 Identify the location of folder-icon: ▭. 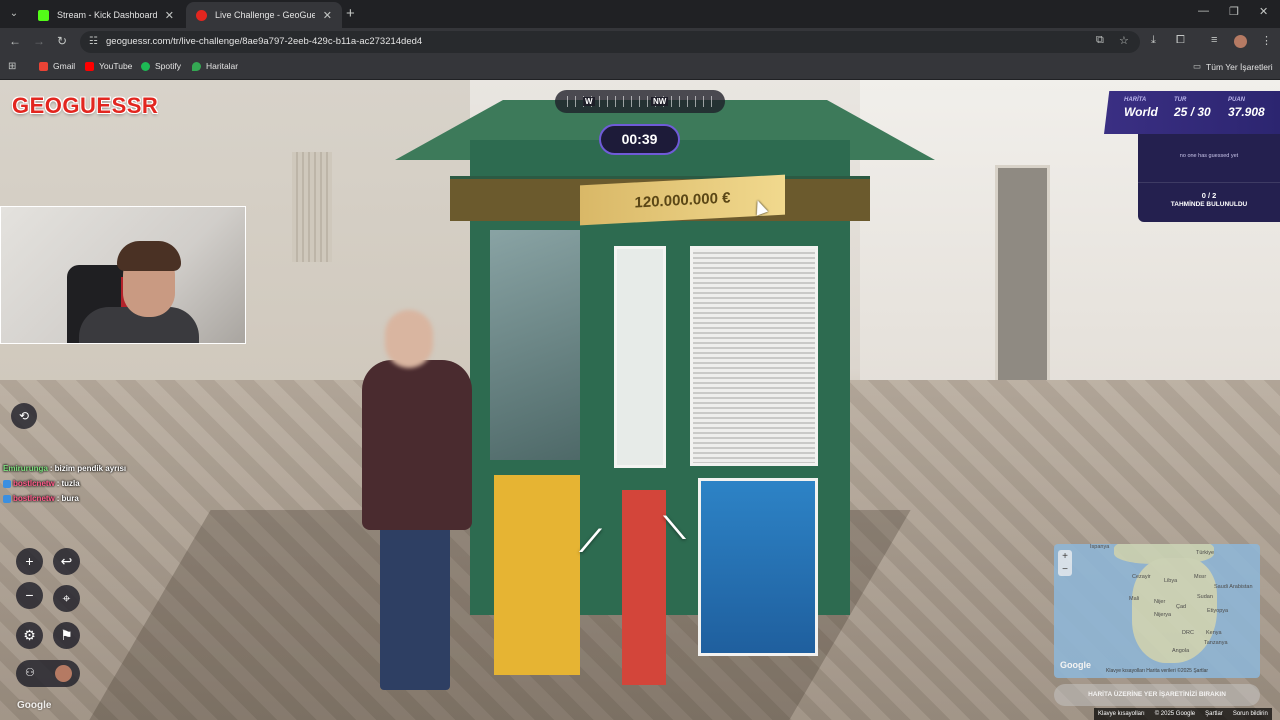
(1197, 66).